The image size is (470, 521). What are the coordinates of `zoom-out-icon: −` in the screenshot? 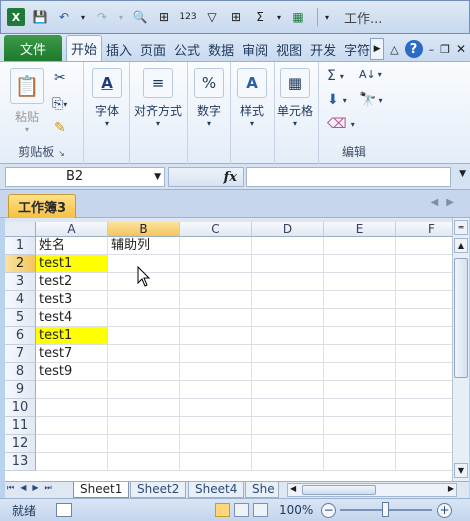 It's located at (328, 510).